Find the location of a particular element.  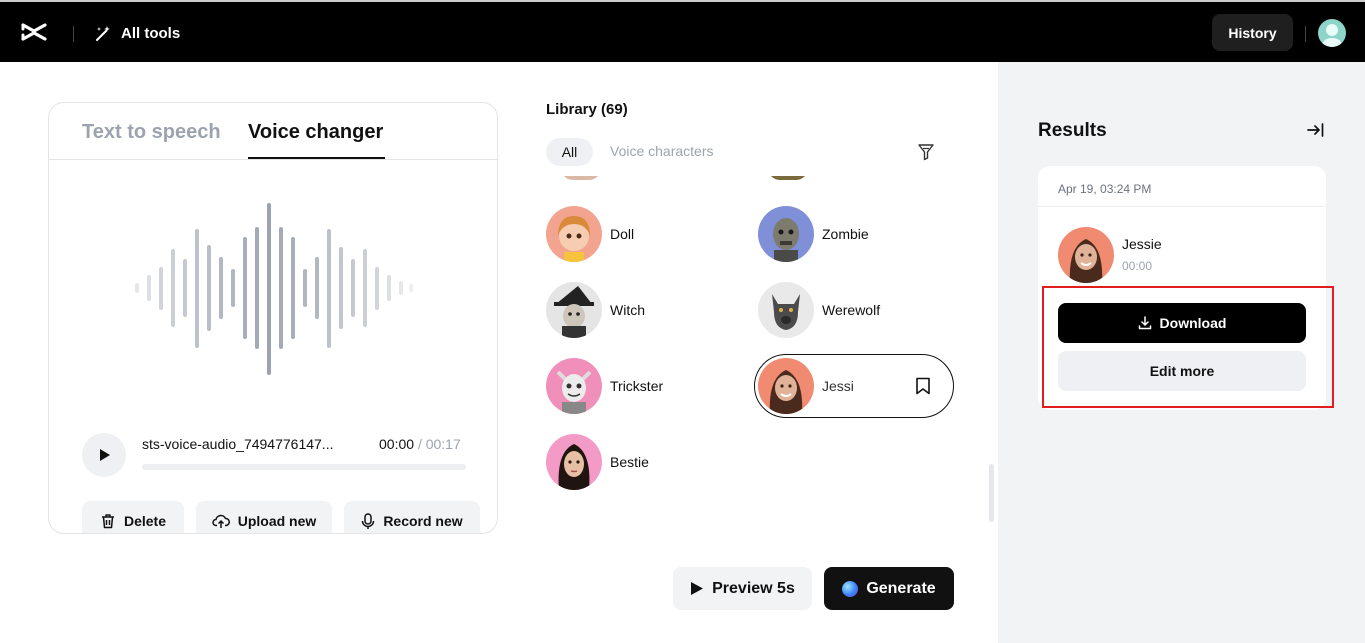

user-avatar is located at coordinates (1332, 33).